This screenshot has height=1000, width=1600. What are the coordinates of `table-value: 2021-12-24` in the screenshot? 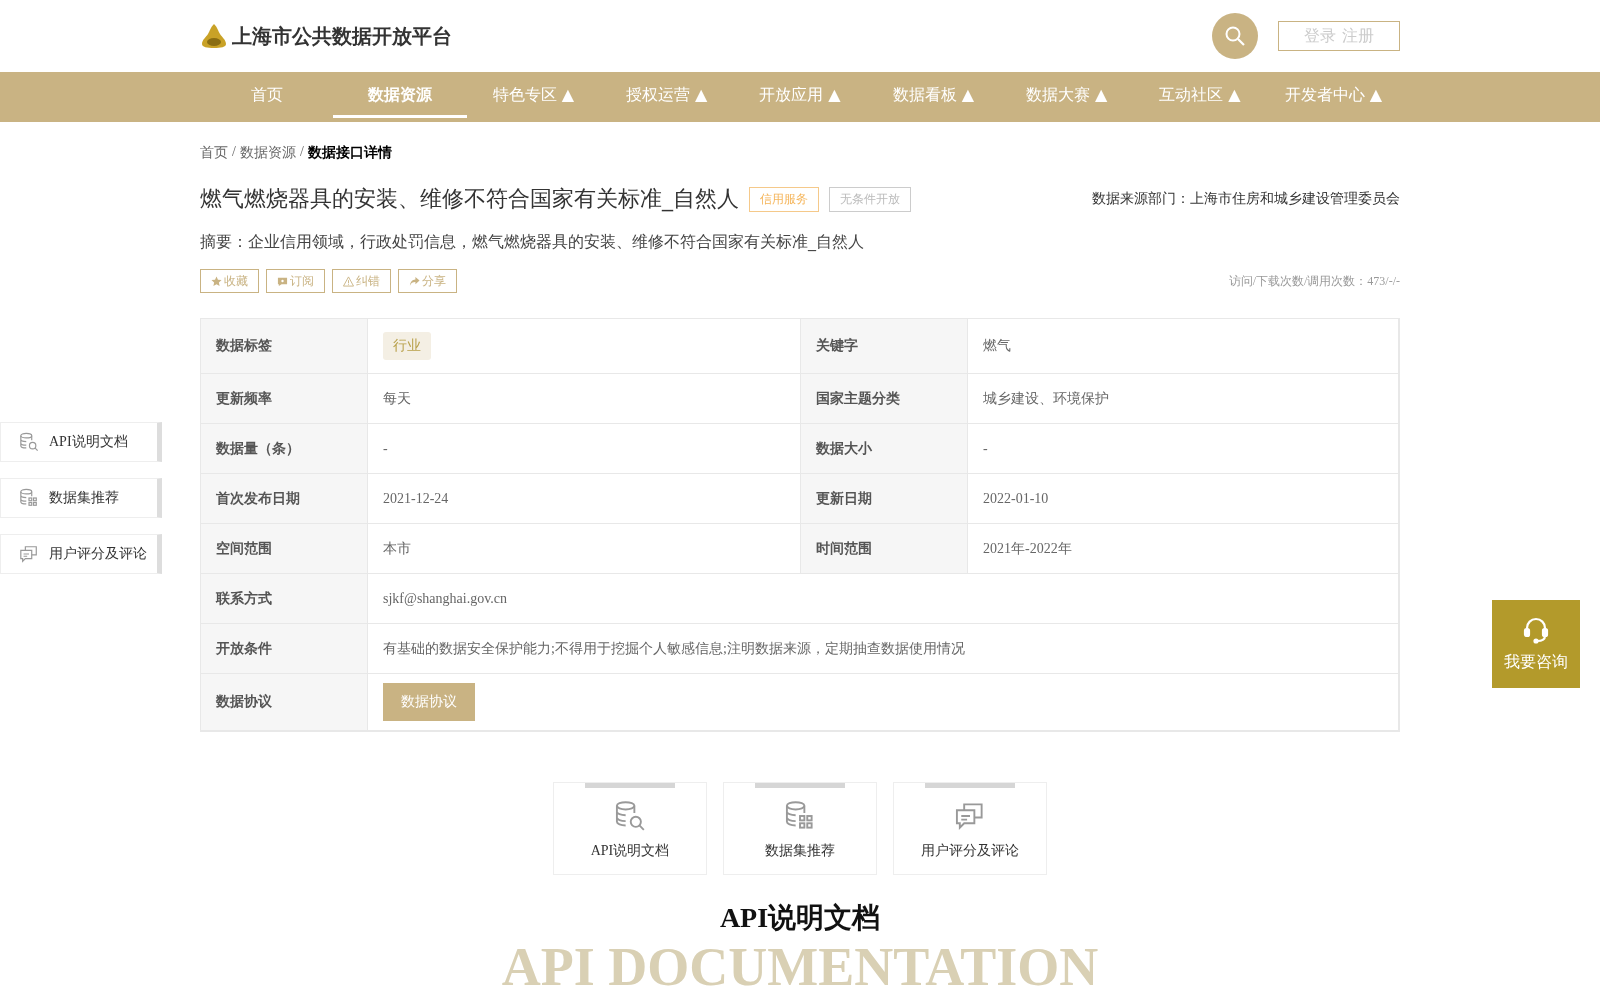 It's located at (416, 498).